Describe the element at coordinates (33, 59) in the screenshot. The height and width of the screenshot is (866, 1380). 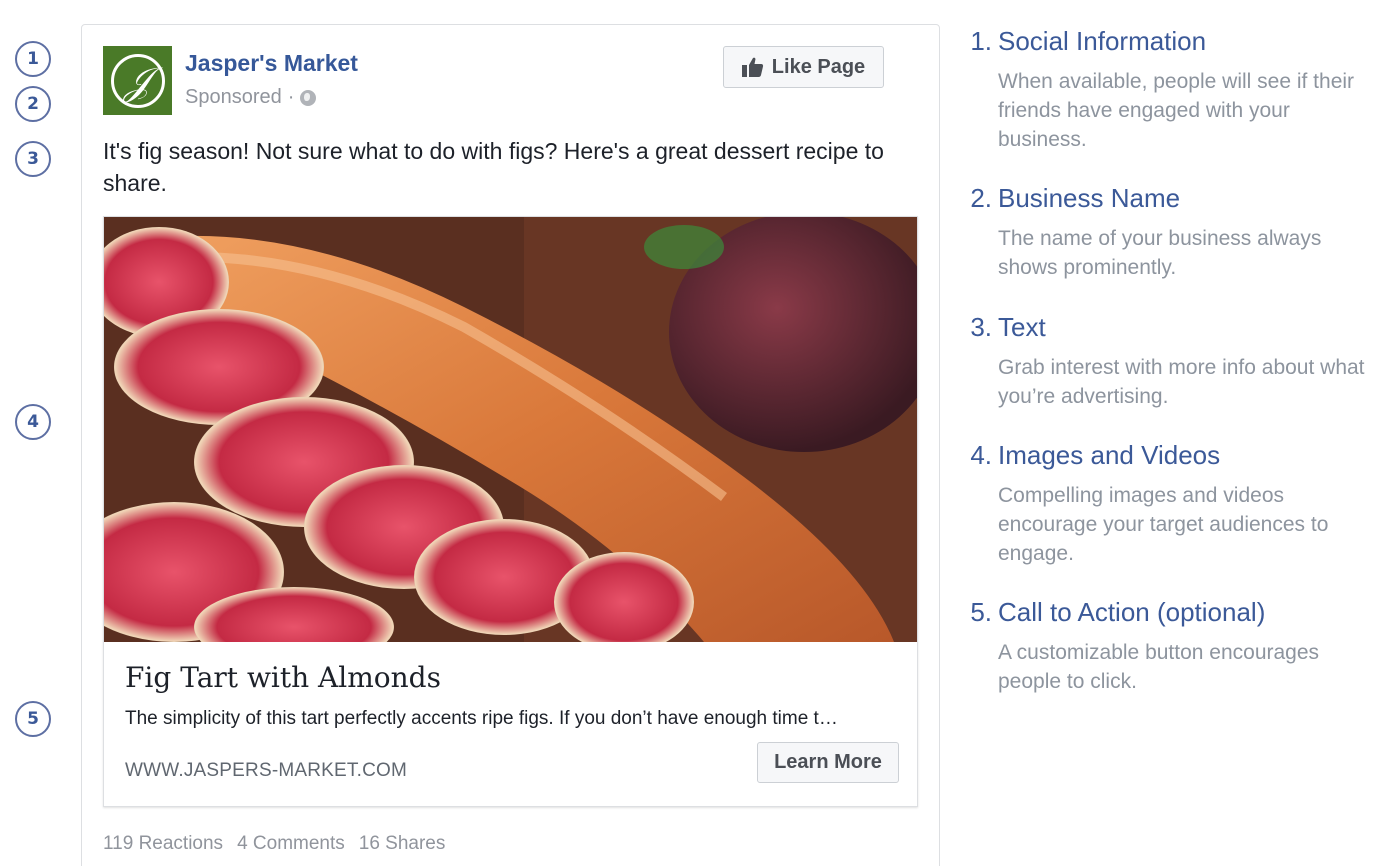
I see `marker-1: 1` at that location.